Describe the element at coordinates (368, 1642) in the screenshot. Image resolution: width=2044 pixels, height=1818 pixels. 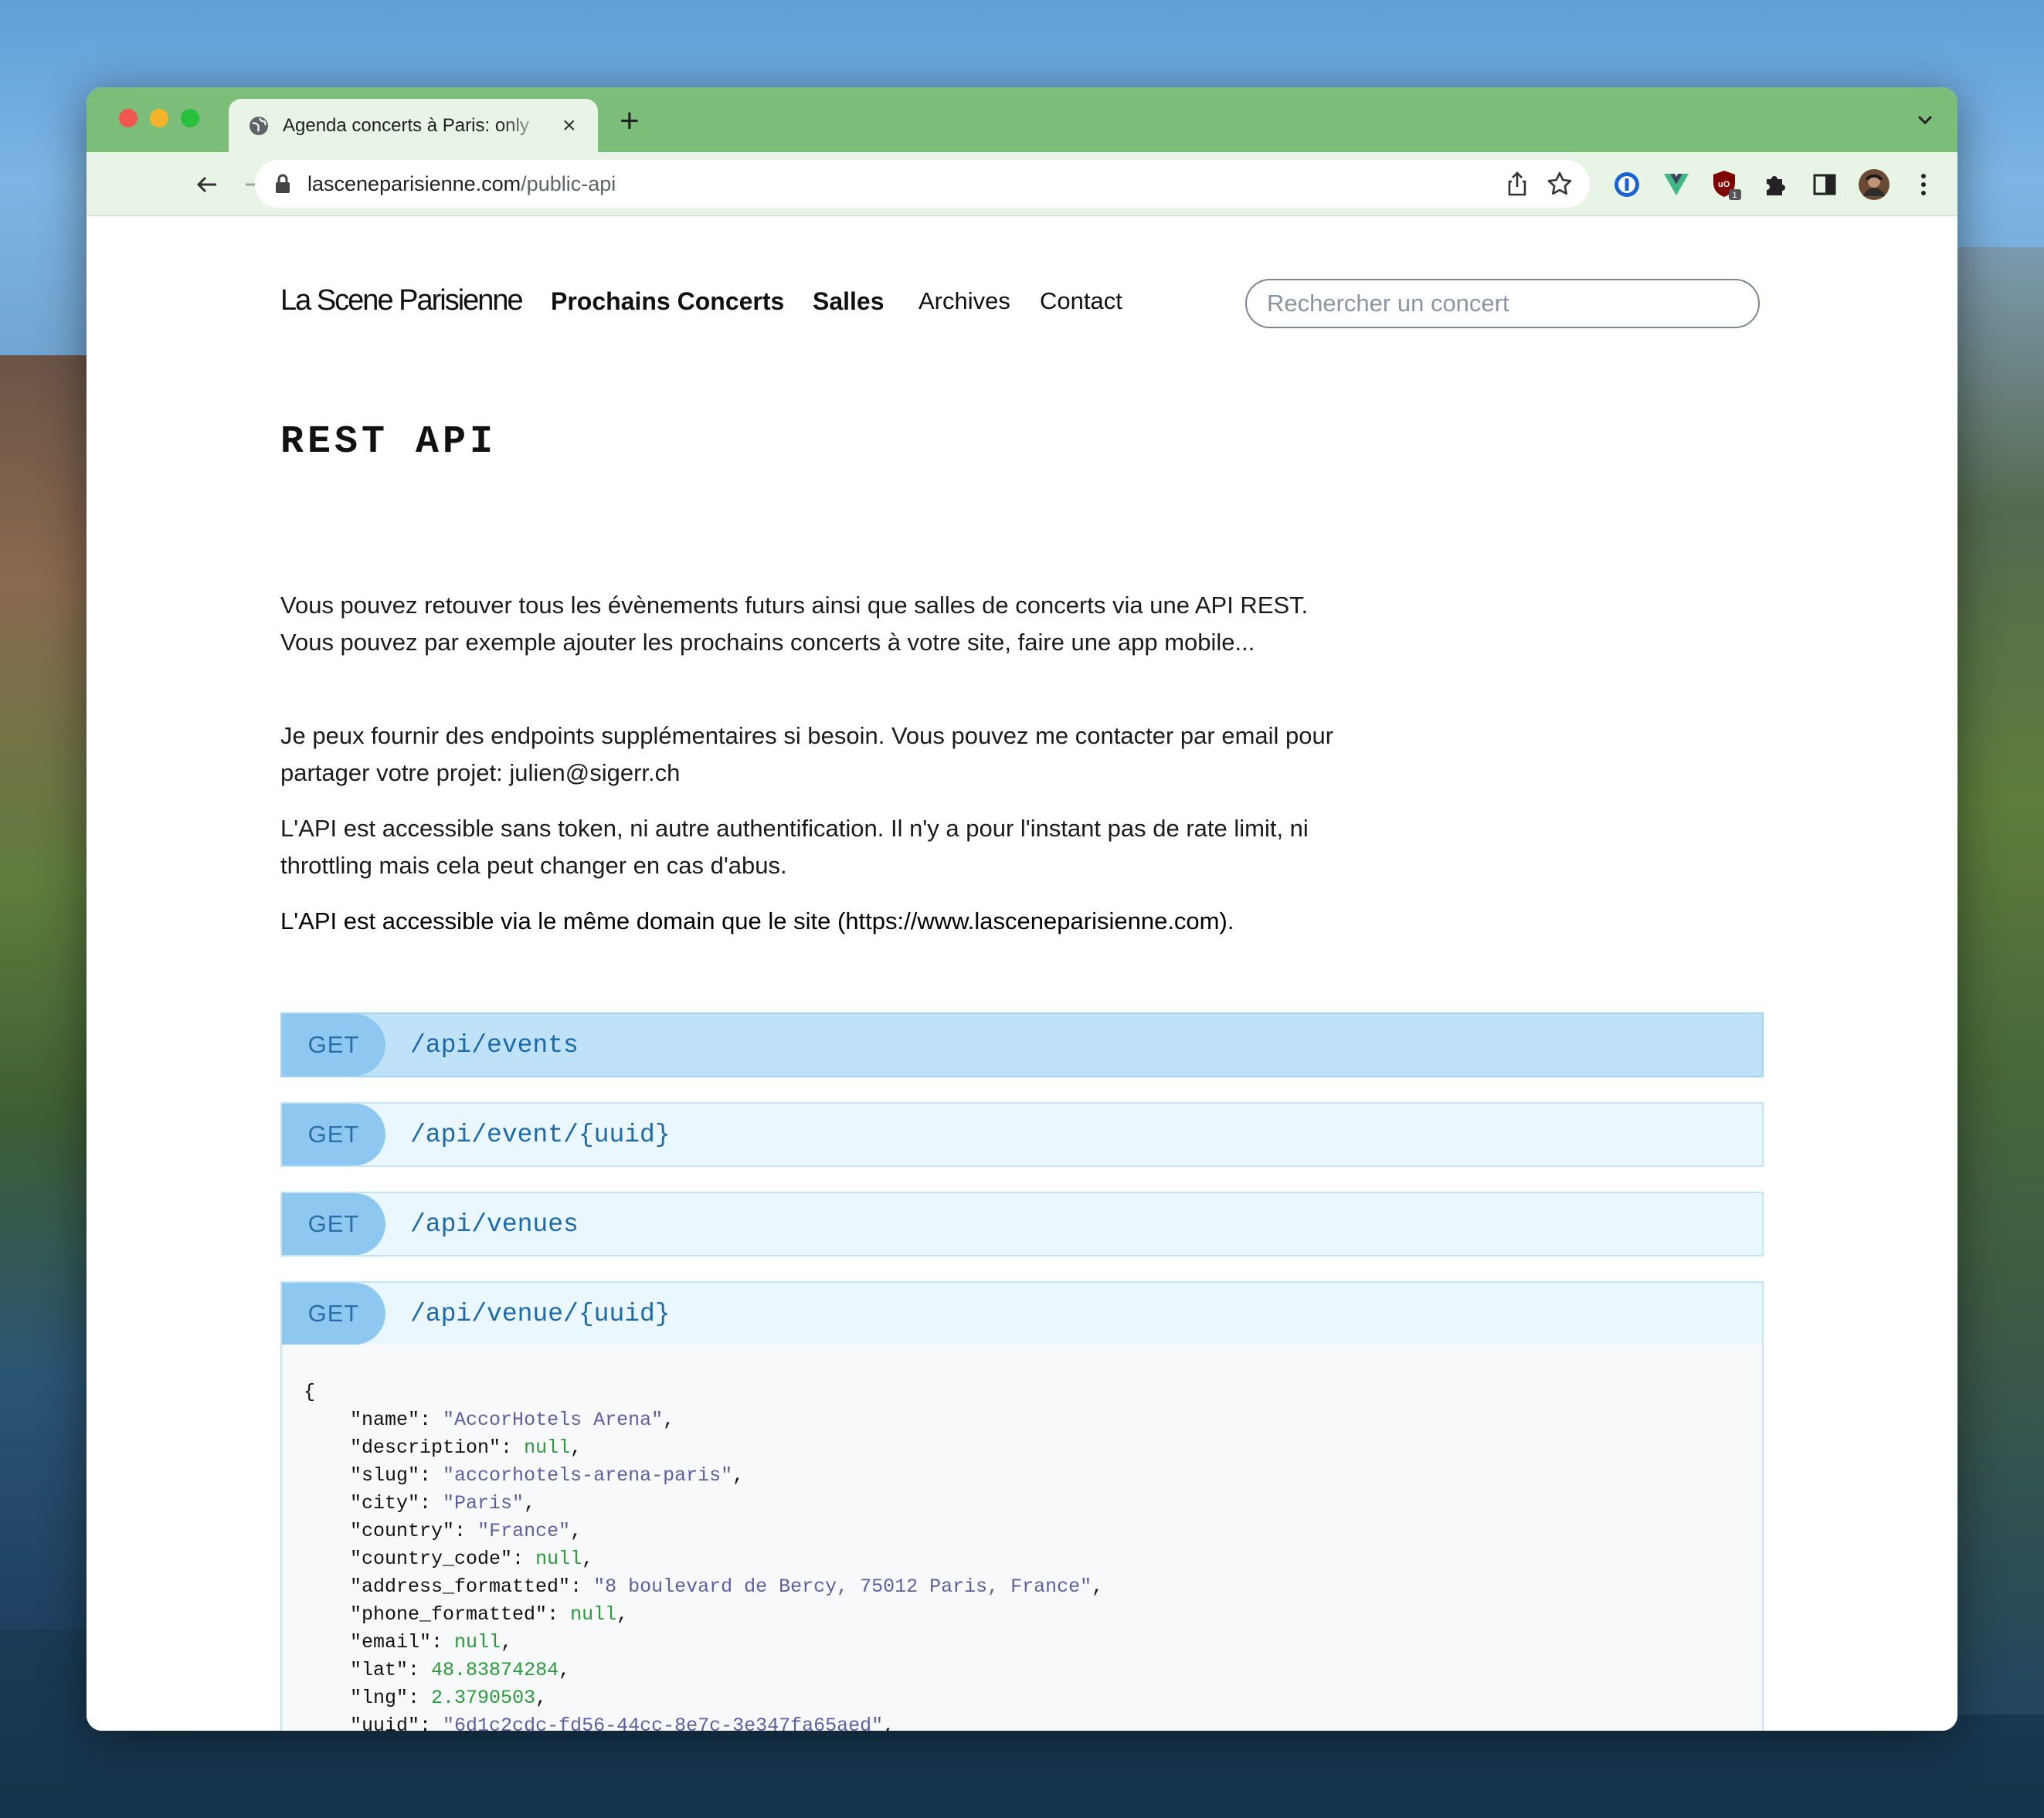
I see `json-key: "email"` at that location.